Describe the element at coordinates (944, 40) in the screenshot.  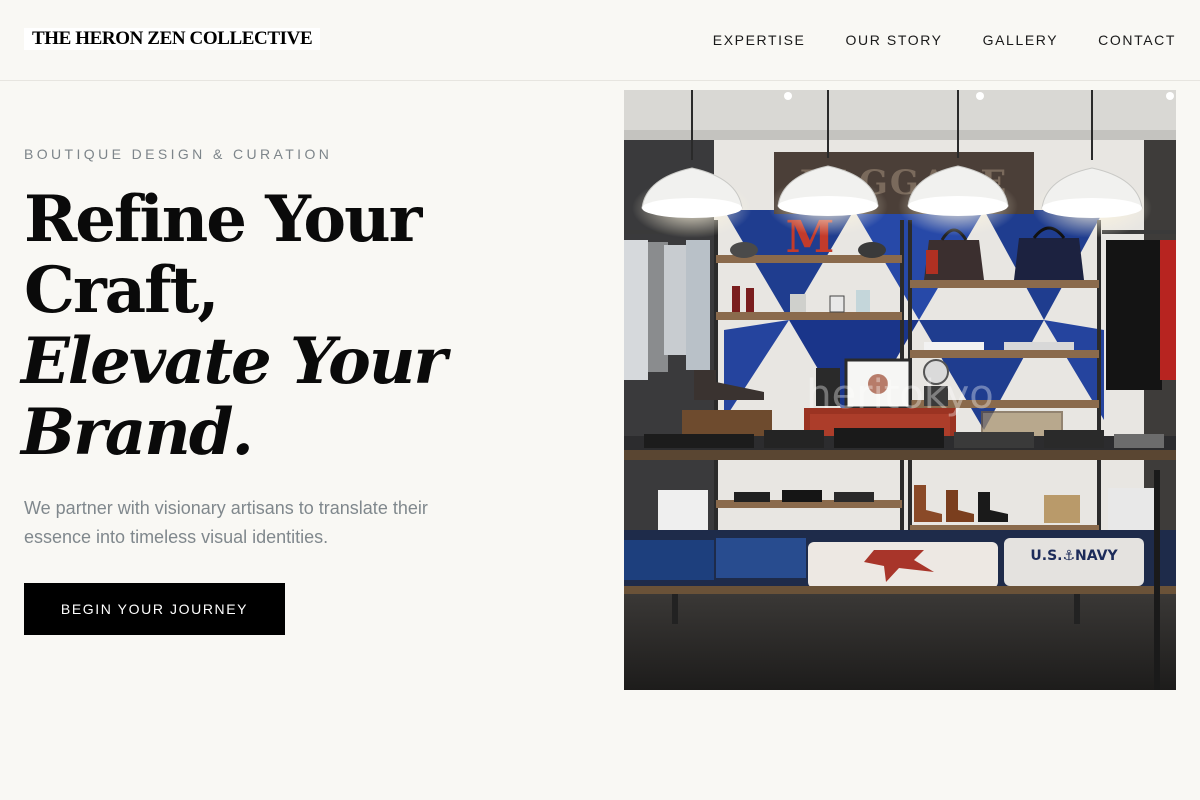
I see `main-nav: EXPERTISE OUR STORY GALLERY CONTACT` at that location.